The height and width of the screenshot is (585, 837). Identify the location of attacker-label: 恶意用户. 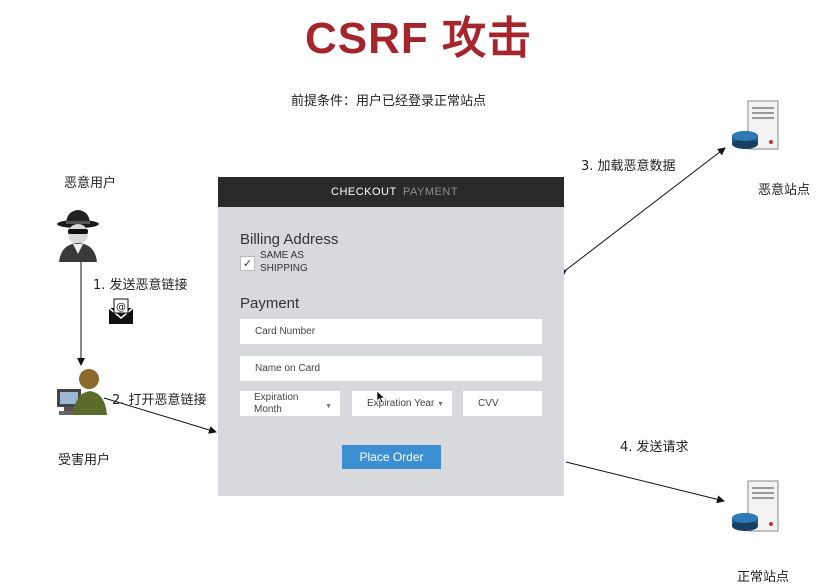
(90, 183).